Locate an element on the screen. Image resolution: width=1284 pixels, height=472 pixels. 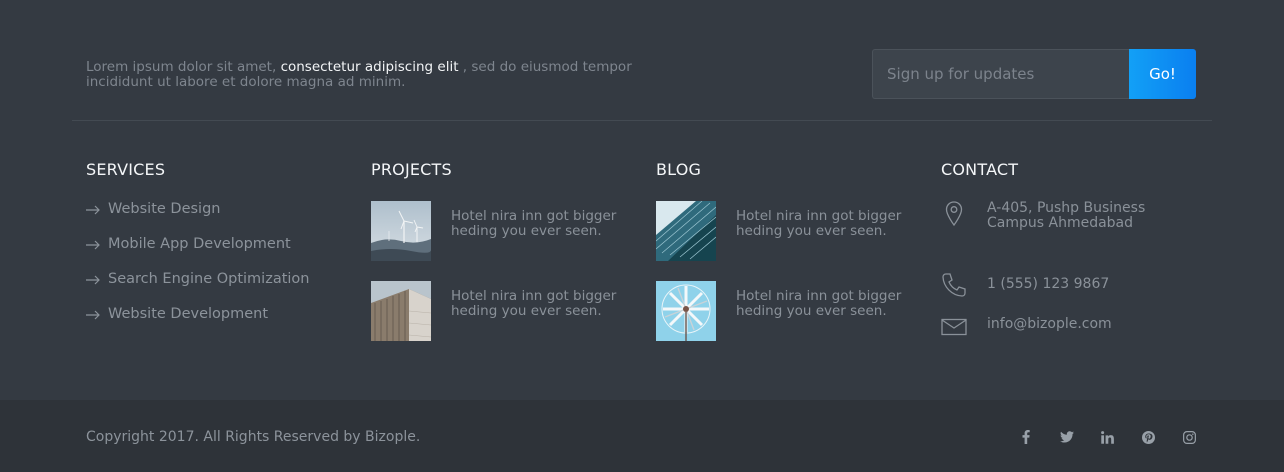
twitter-icon is located at coordinates (1066, 437).